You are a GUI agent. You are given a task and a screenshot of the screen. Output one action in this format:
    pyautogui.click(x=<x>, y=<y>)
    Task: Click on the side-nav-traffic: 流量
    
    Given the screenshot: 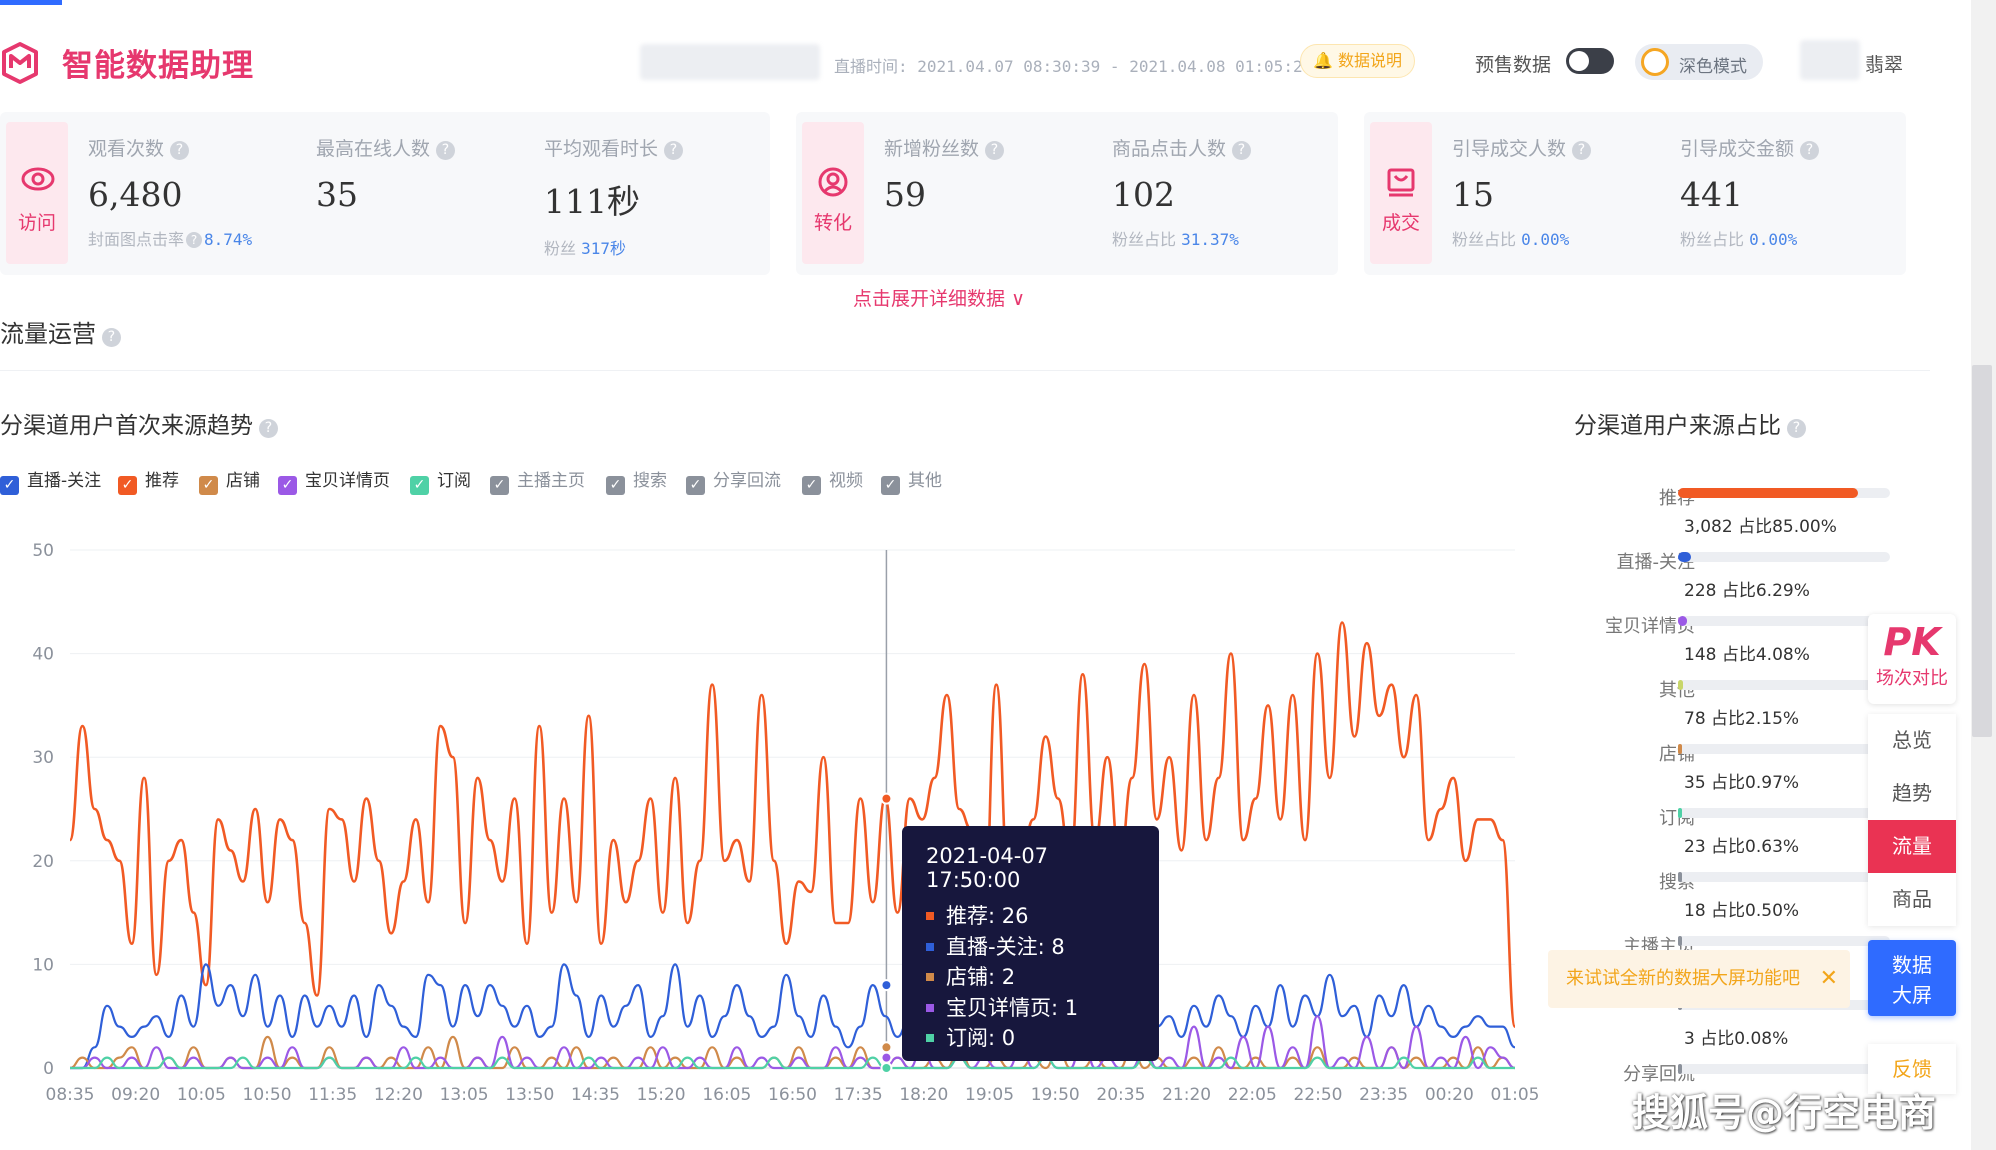 What is the action you would take?
    pyautogui.click(x=1912, y=846)
    